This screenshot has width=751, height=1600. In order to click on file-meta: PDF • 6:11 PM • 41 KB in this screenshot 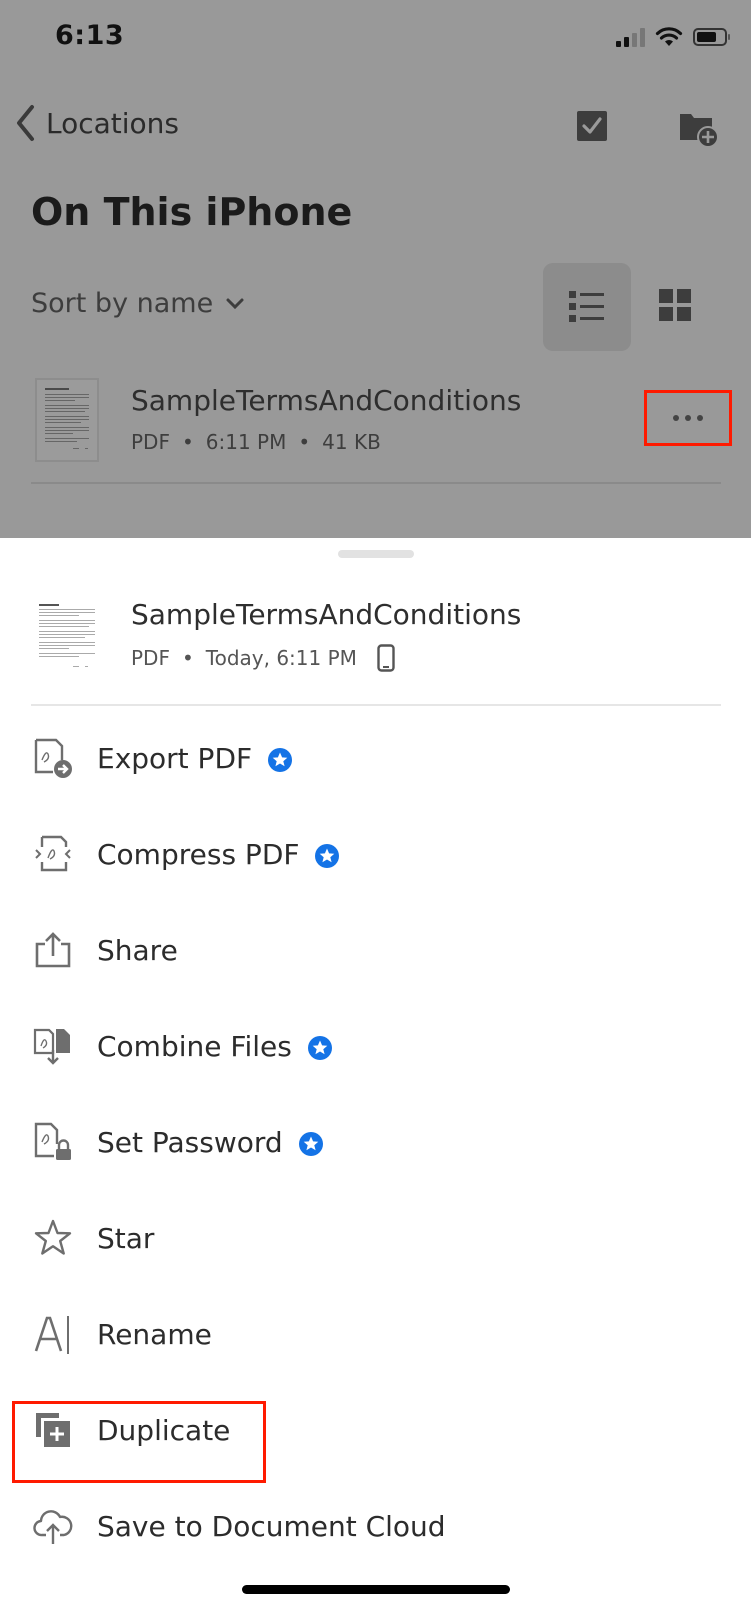, I will do `click(256, 442)`.